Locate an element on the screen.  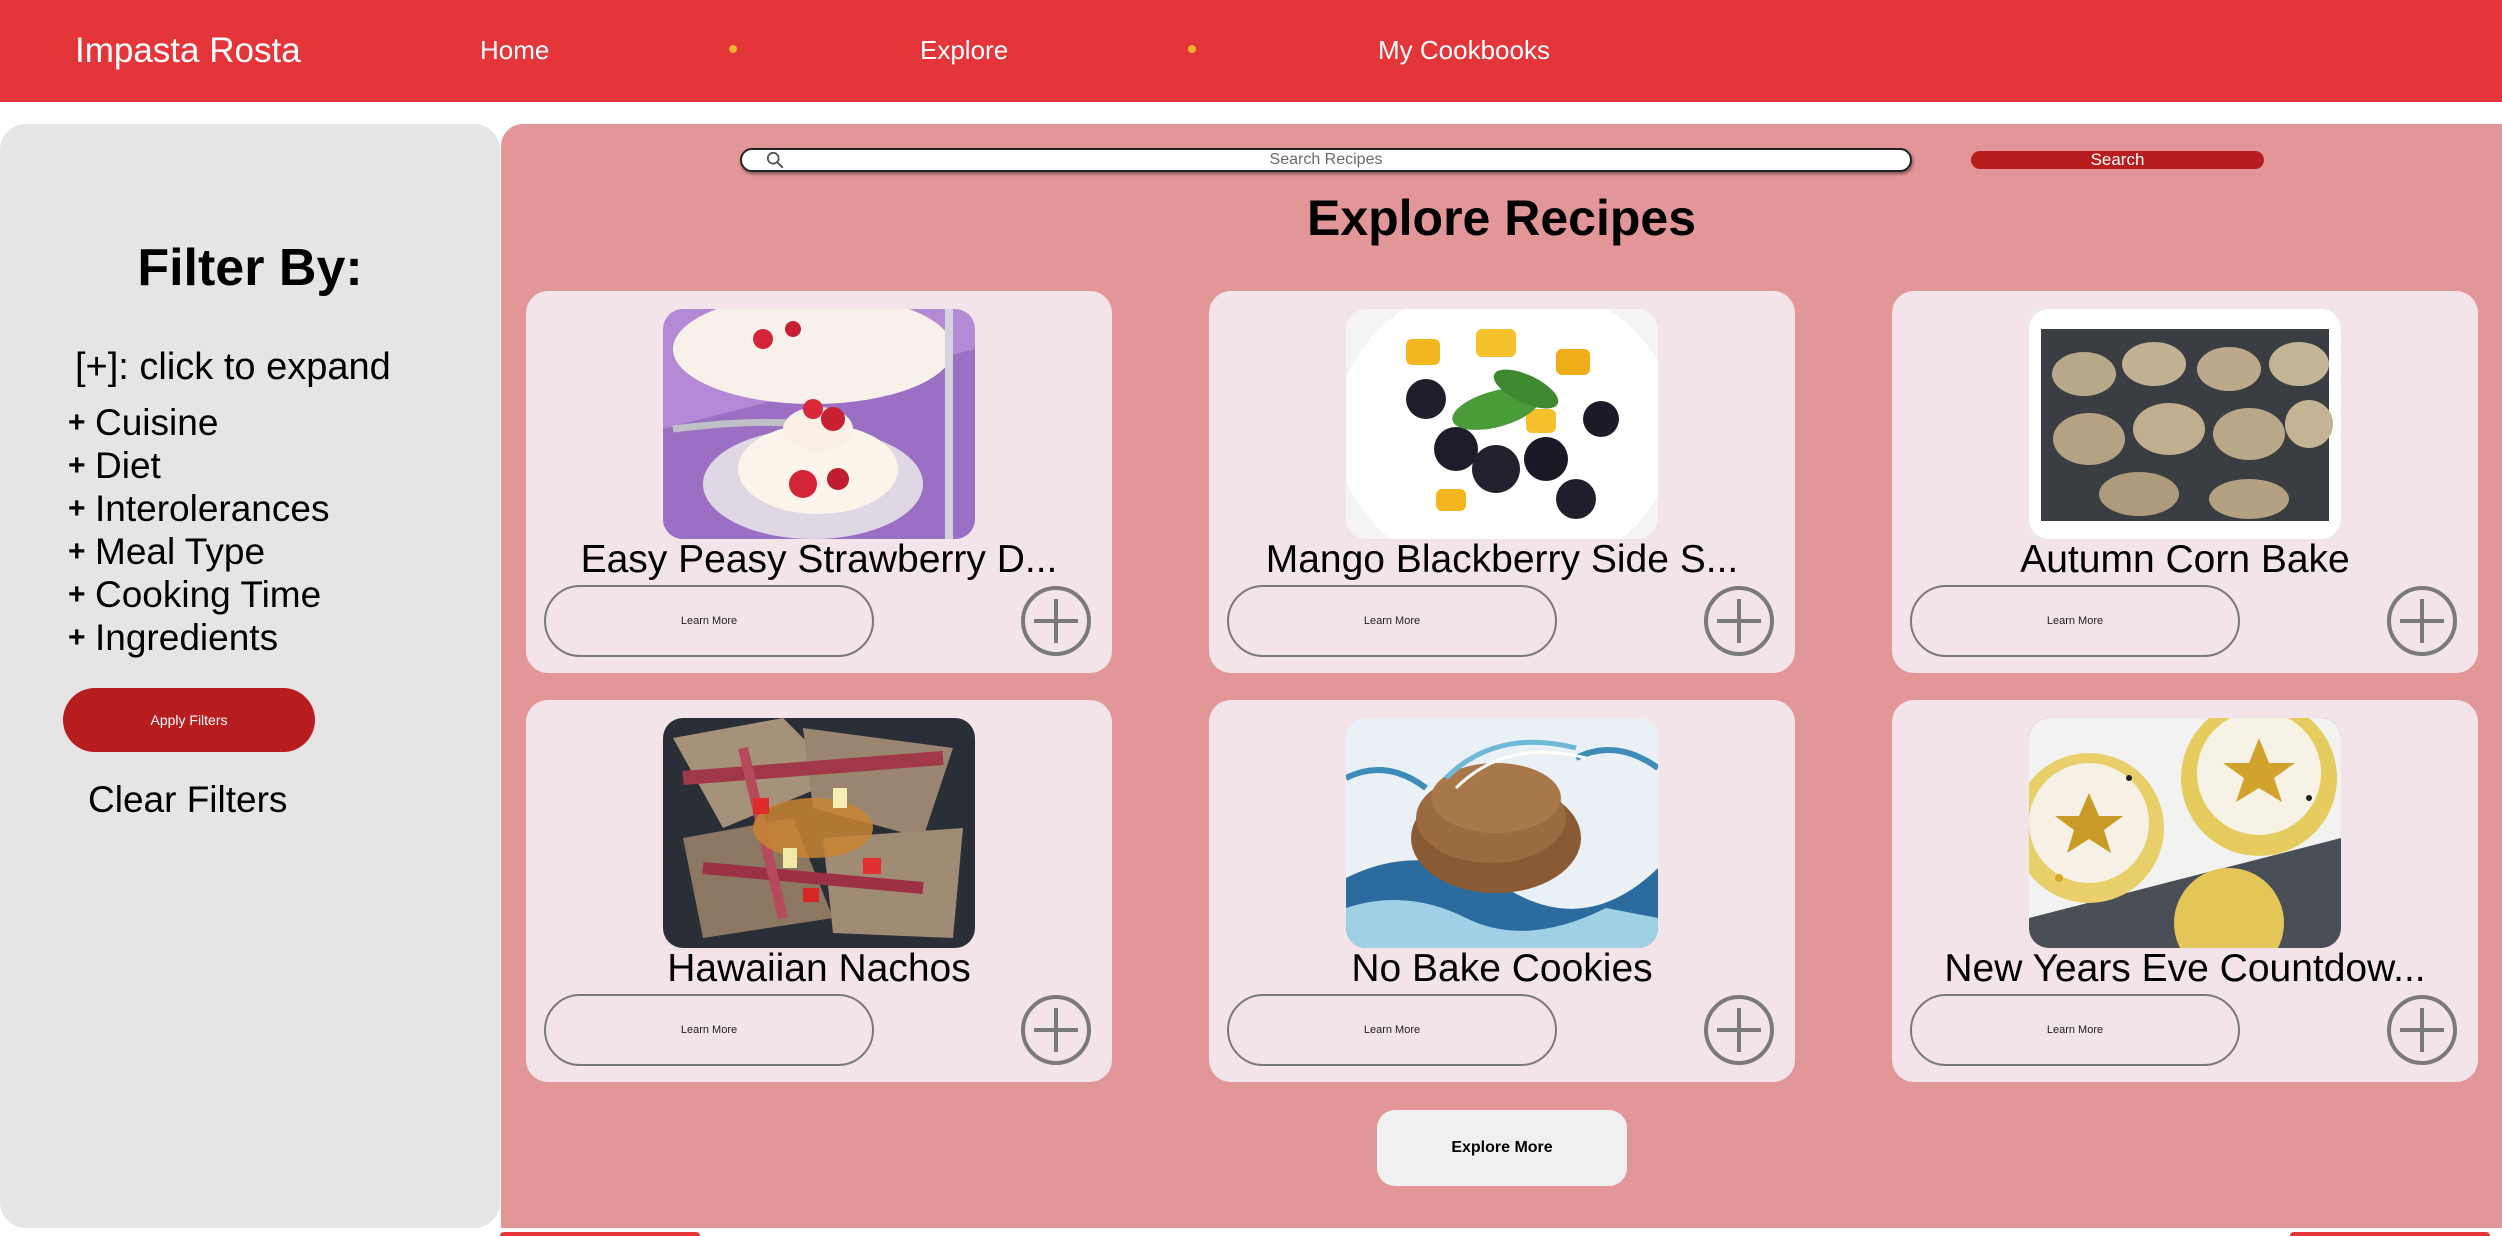
recipe-card: Mango Blackberry Side S... Learn More is located at coordinates (1502, 482).